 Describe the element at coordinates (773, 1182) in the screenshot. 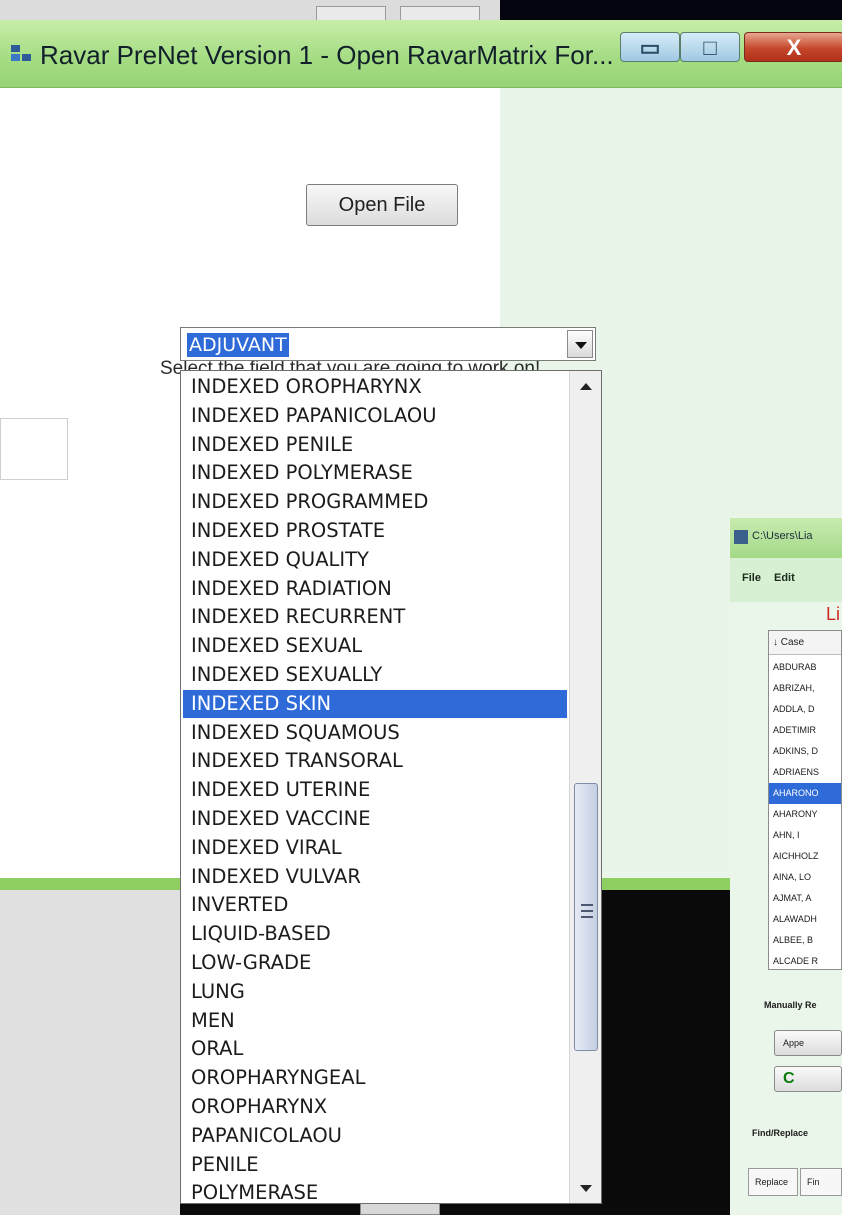

I see `tab-replace: Replace` at that location.